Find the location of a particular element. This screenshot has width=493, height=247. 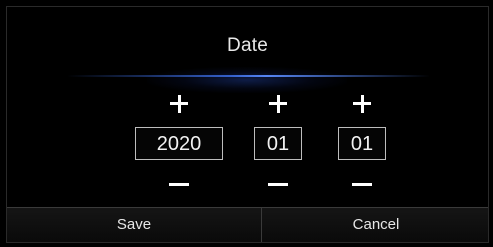

year-field: 2020 is located at coordinates (179, 143).